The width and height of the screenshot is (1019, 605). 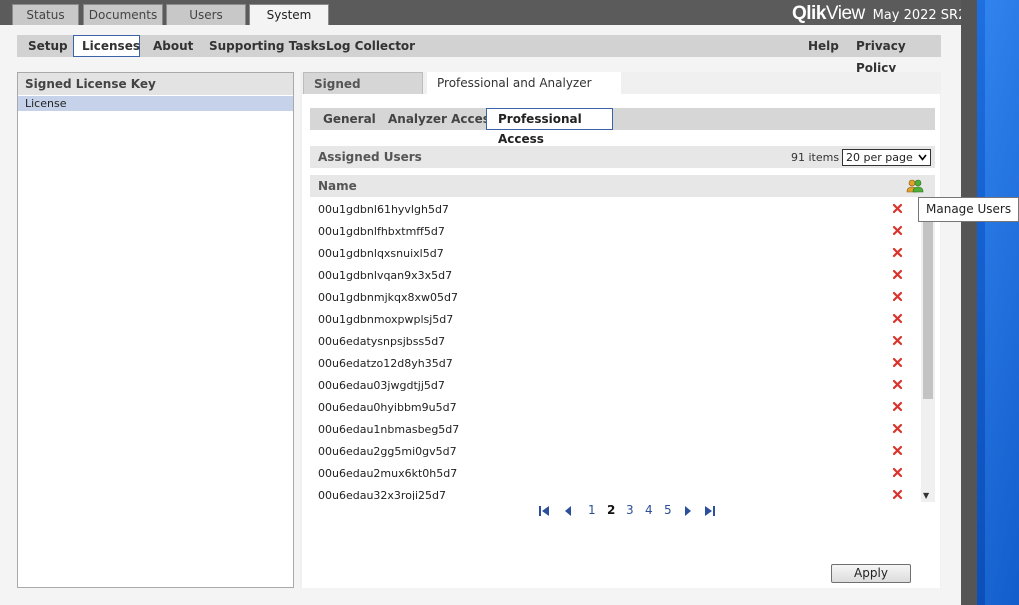 I want to click on manage-users-tooltip: Manage Users, so click(x=968, y=209).